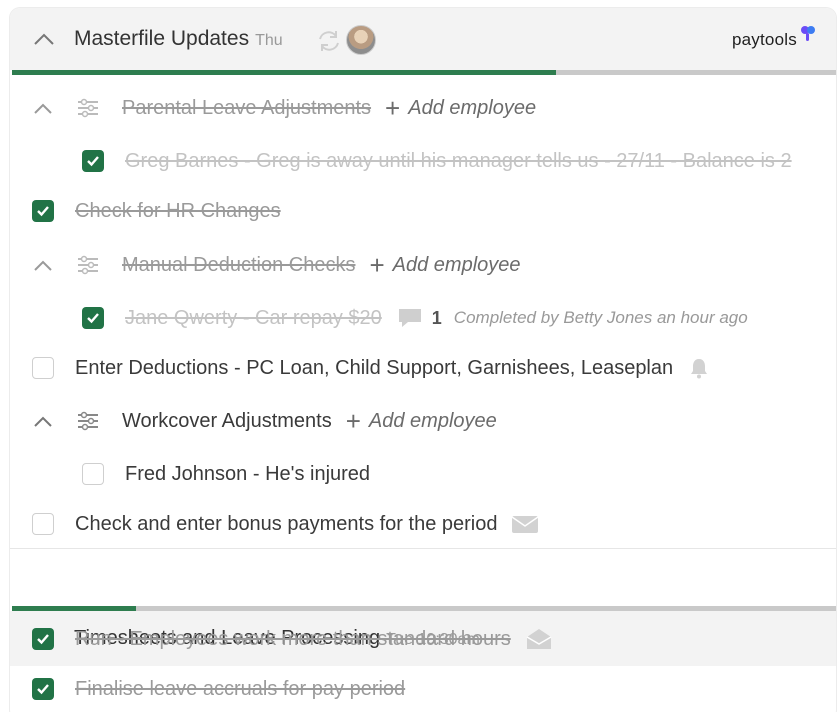 The image size is (840, 712). I want to click on task-text: Finalise leave accruals for pay period, so click(240, 688).